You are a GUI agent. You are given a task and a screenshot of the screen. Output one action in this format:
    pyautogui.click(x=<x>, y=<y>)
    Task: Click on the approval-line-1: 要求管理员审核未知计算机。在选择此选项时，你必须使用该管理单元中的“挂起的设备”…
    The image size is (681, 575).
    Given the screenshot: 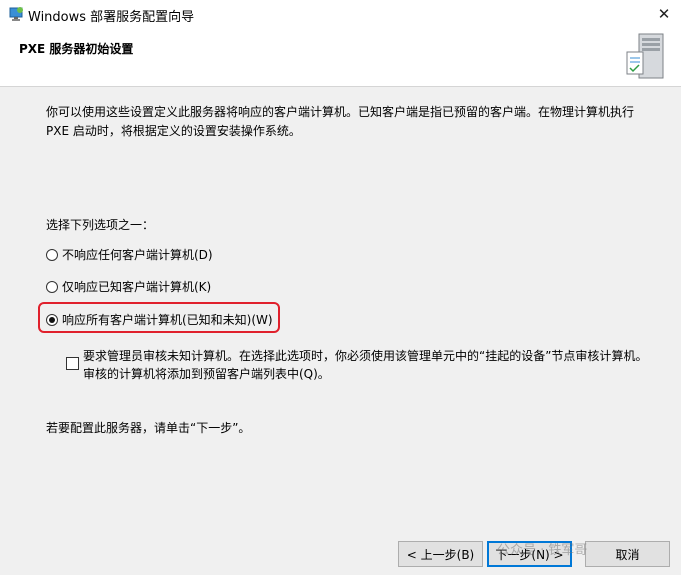 What is the action you would take?
    pyautogui.click(x=365, y=356)
    